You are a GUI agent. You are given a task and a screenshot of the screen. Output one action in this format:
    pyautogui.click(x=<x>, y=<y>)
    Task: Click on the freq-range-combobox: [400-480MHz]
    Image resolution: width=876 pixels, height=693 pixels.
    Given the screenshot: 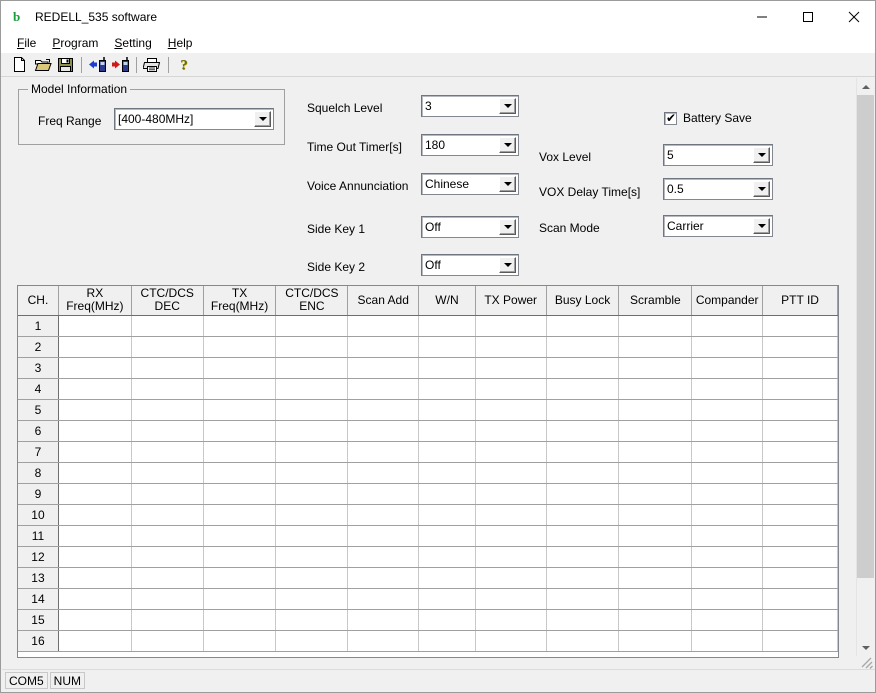 What is the action you would take?
    pyautogui.click(x=194, y=119)
    